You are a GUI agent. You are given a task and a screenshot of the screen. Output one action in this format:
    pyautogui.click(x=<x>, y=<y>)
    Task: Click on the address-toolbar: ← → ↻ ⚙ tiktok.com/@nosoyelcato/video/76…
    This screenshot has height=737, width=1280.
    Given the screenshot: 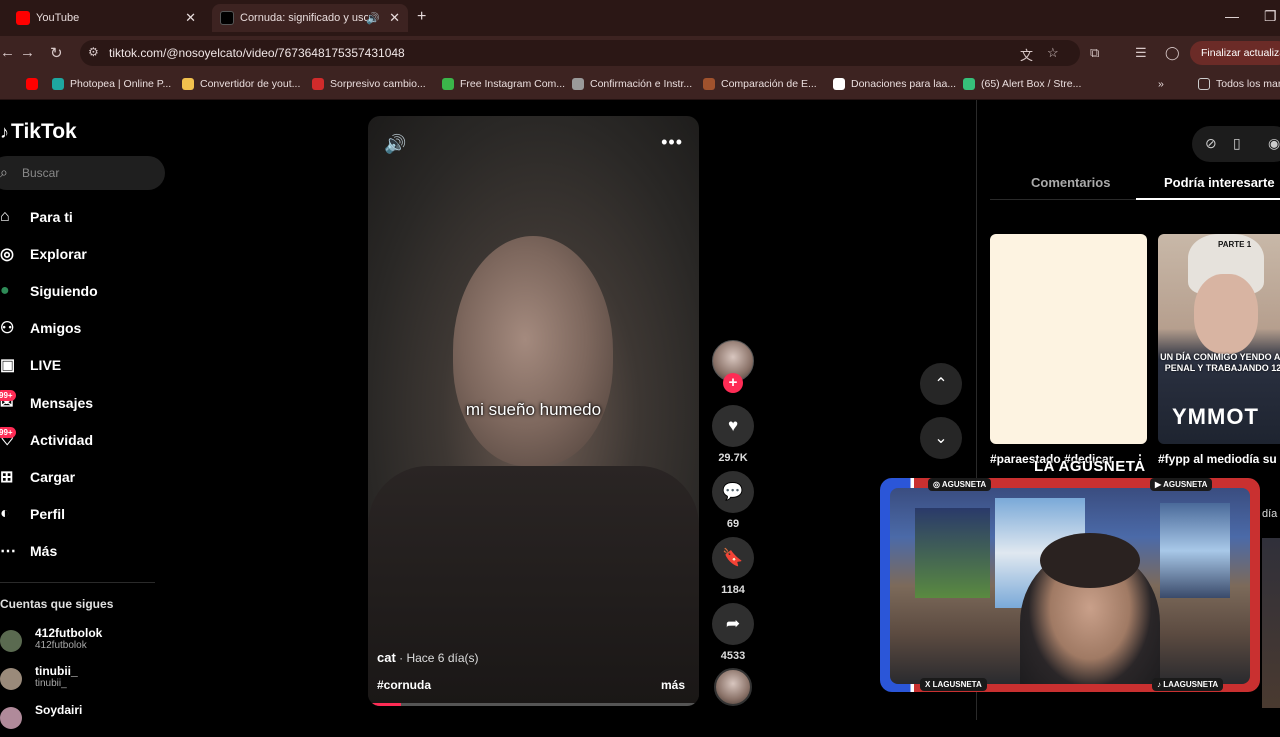 What is the action you would take?
    pyautogui.click(x=640, y=53)
    